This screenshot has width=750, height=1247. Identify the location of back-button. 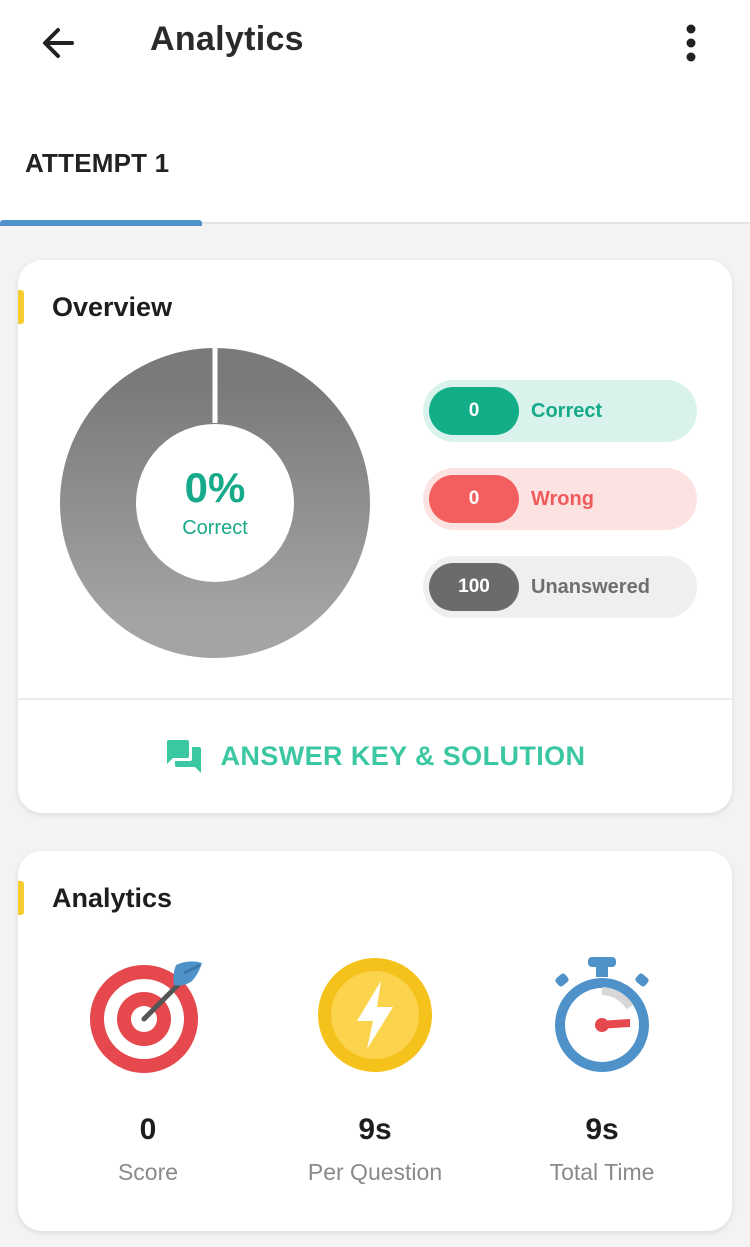
(58, 43).